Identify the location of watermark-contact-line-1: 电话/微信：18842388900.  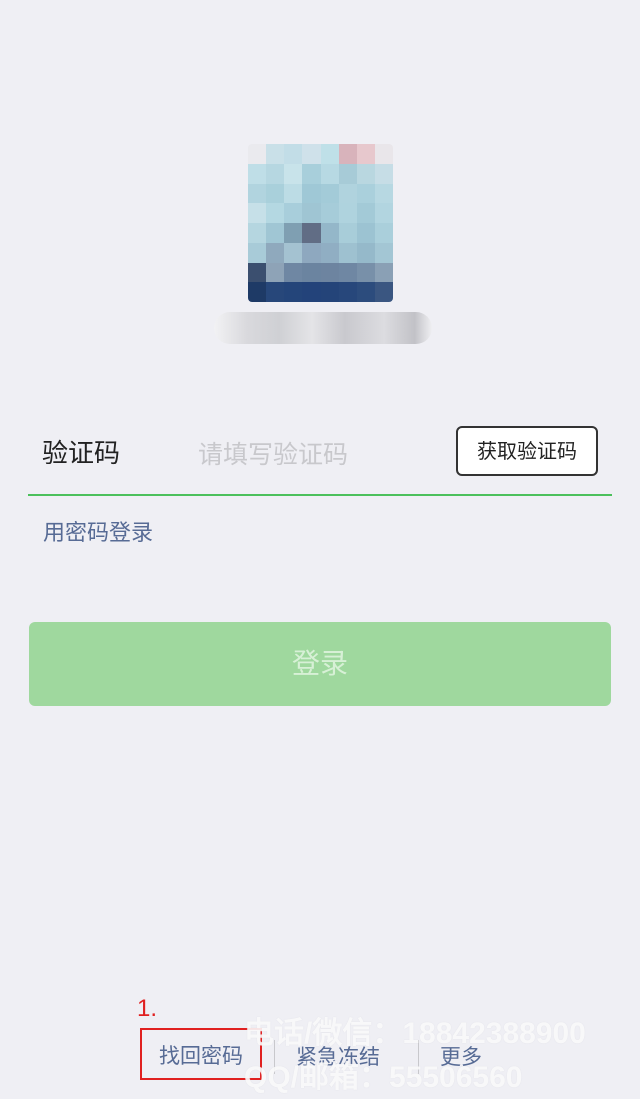
(415, 1033).